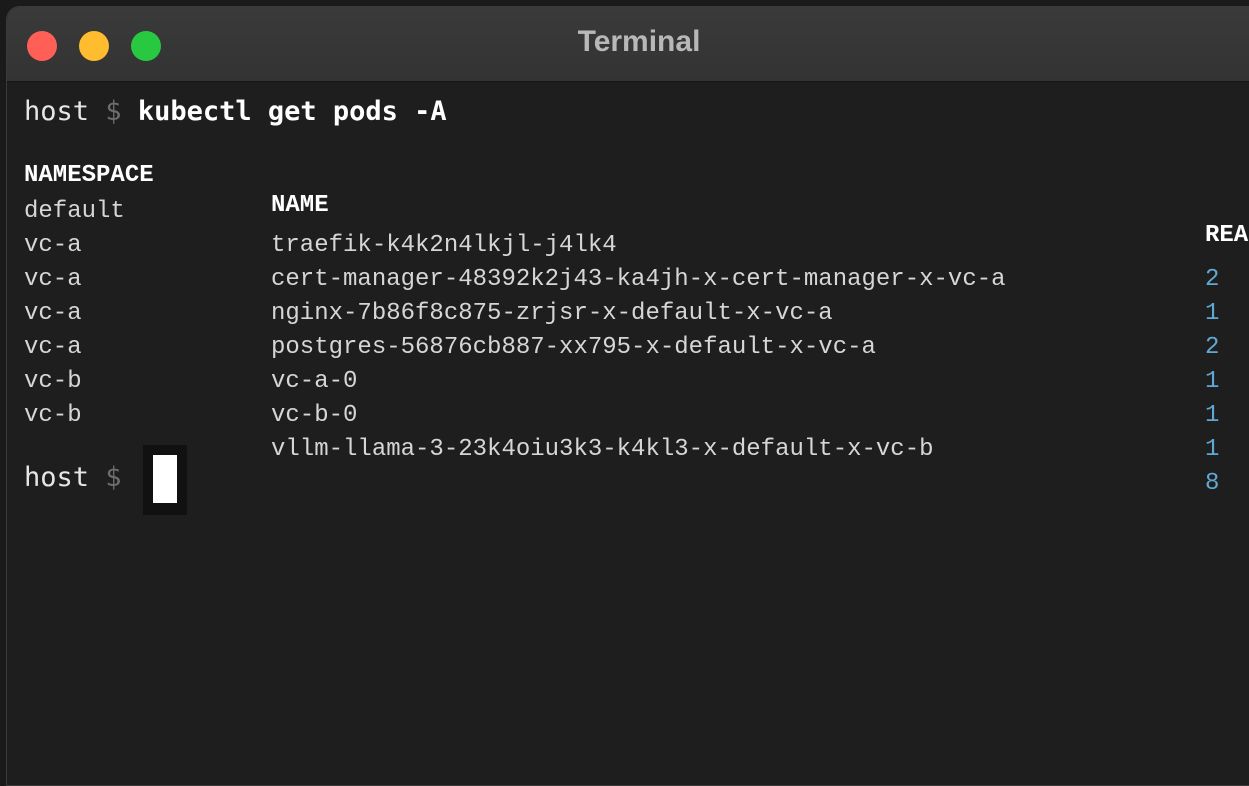 This screenshot has height=786, width=1249. I want to click on row-pod-name: vc-b-0, so click(314, 415).